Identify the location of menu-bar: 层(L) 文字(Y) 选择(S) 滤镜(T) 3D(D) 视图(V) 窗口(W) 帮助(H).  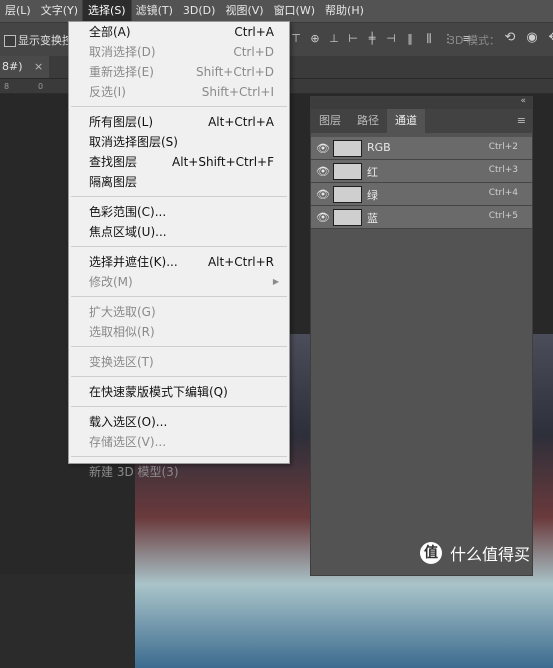
(276, 11).